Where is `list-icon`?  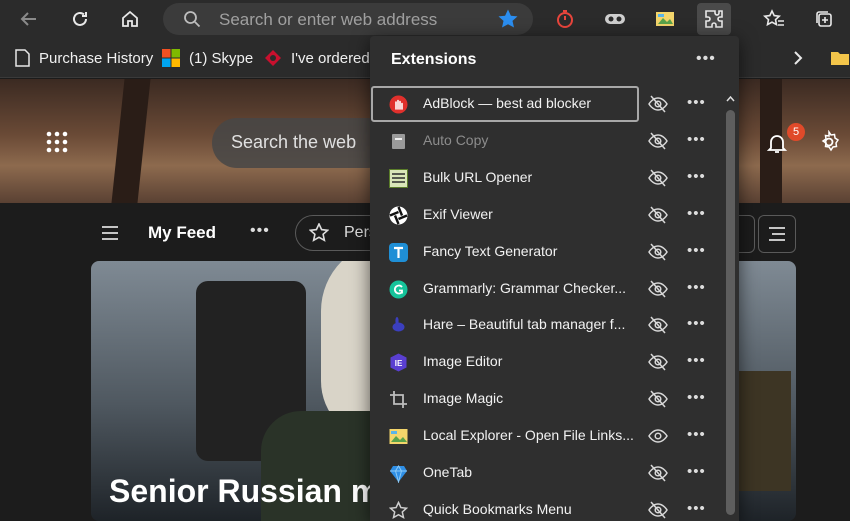 list-icon is located at coordinates (777, 234).